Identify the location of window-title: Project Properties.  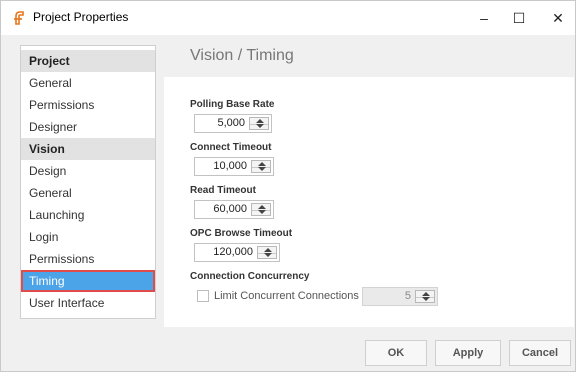
(81, 17).